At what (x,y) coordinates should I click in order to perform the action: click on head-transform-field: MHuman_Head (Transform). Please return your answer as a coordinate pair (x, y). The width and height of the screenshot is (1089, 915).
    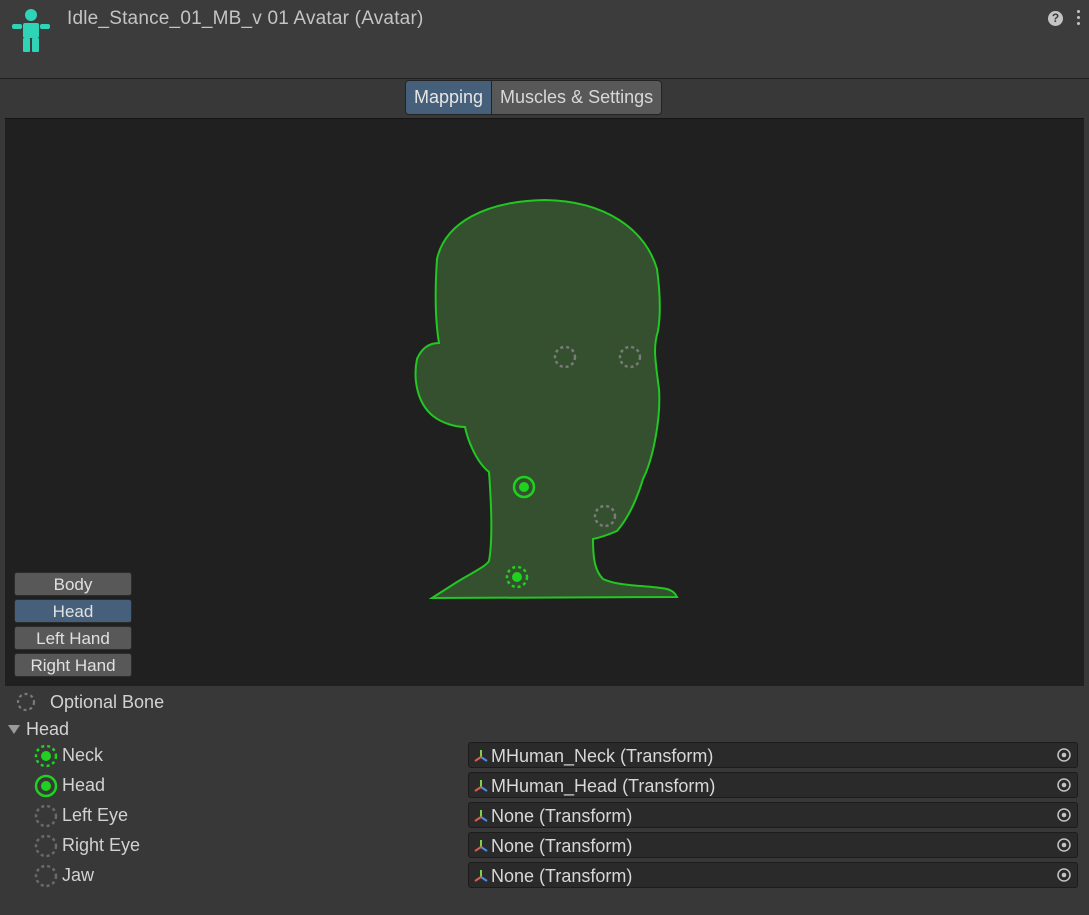
    Looking at the image, I should click on (773, 785).